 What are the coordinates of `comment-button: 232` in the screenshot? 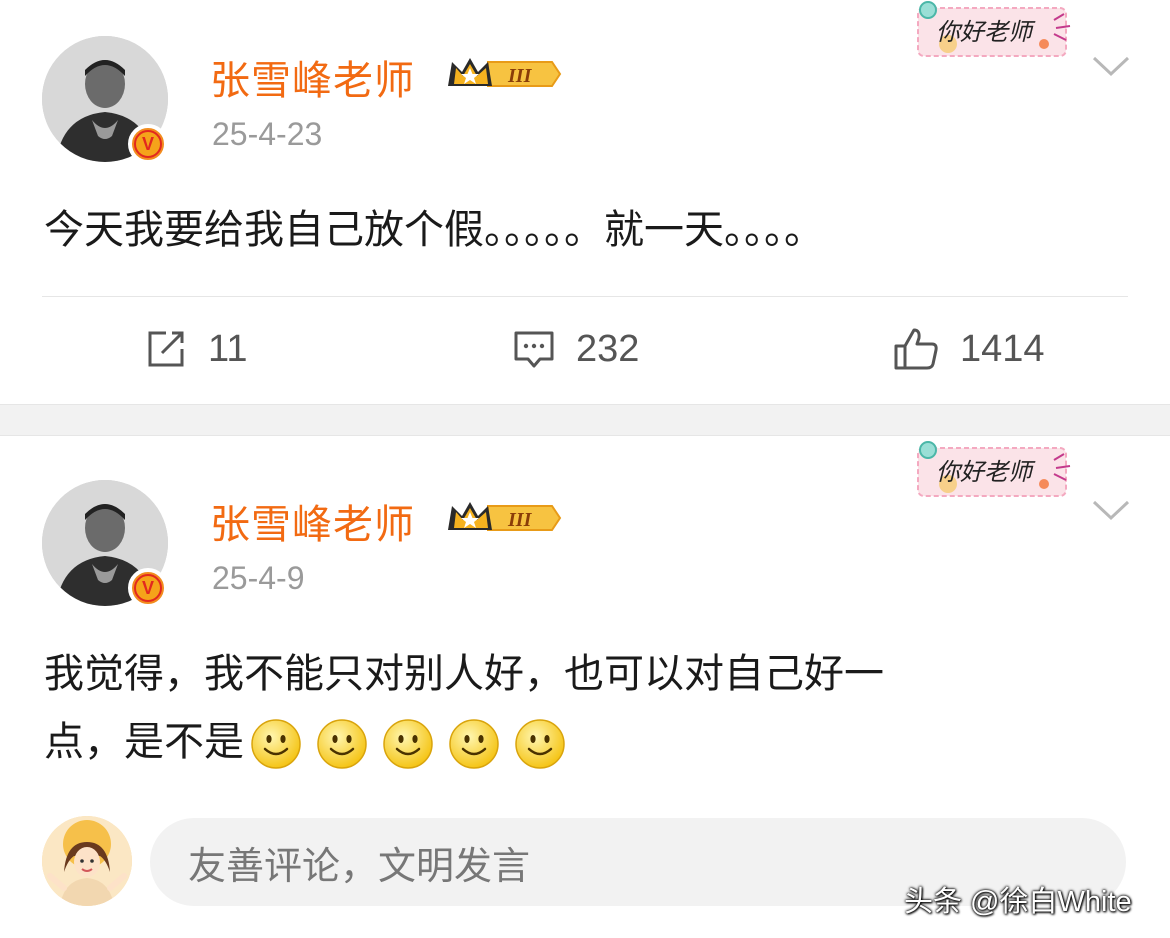 It's located at (575, 349).